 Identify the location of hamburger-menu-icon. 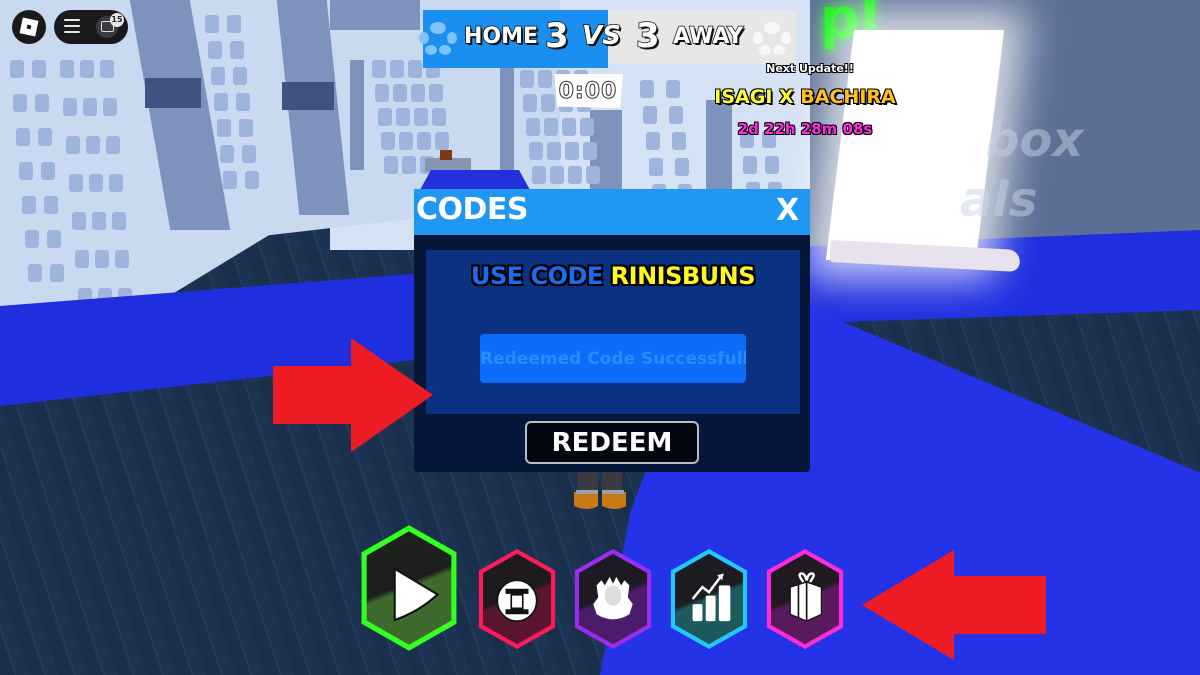
(72, 26).